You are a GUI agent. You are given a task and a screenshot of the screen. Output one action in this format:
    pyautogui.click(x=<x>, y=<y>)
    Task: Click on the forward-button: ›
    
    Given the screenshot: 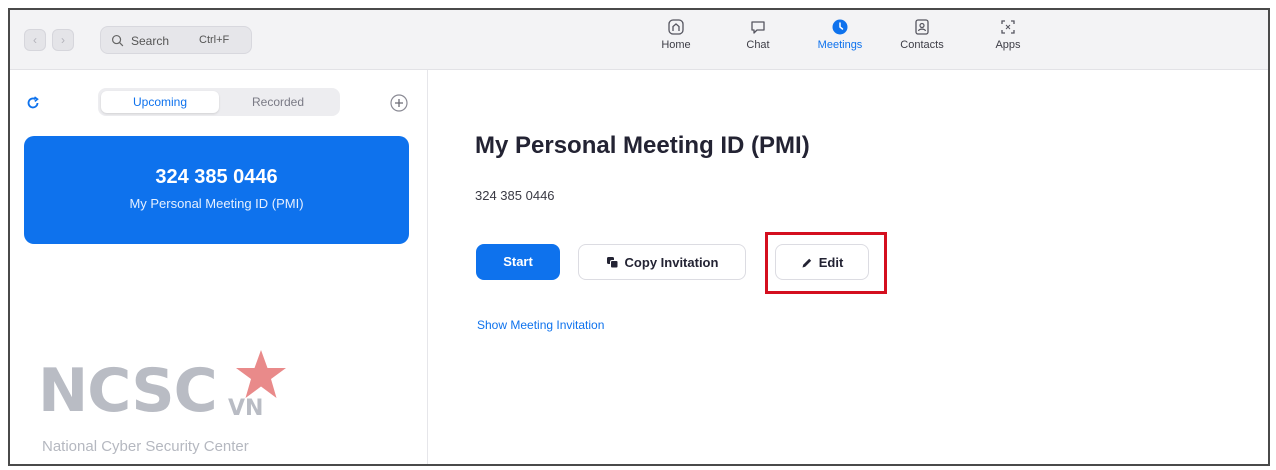 What is the action you would take?
    pyautogui.click(x=63, y=40)
    